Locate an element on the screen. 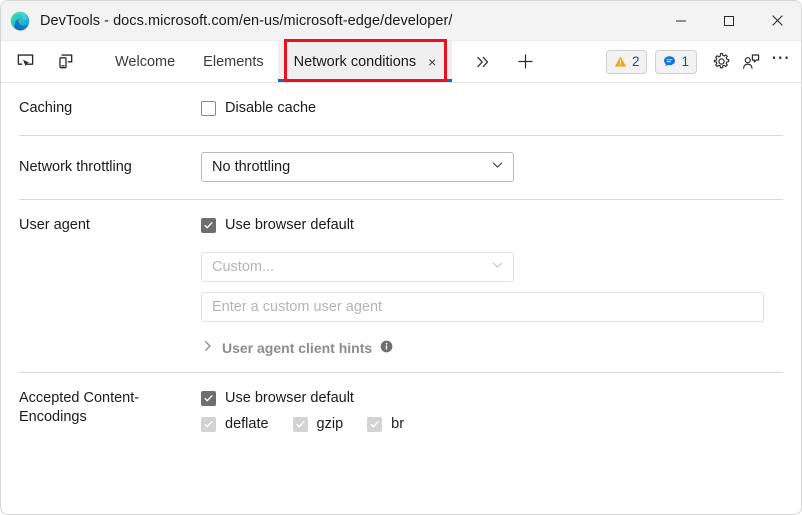 The image size is (802, 515). edge-logo-icon is located at coordinates (20, 21).